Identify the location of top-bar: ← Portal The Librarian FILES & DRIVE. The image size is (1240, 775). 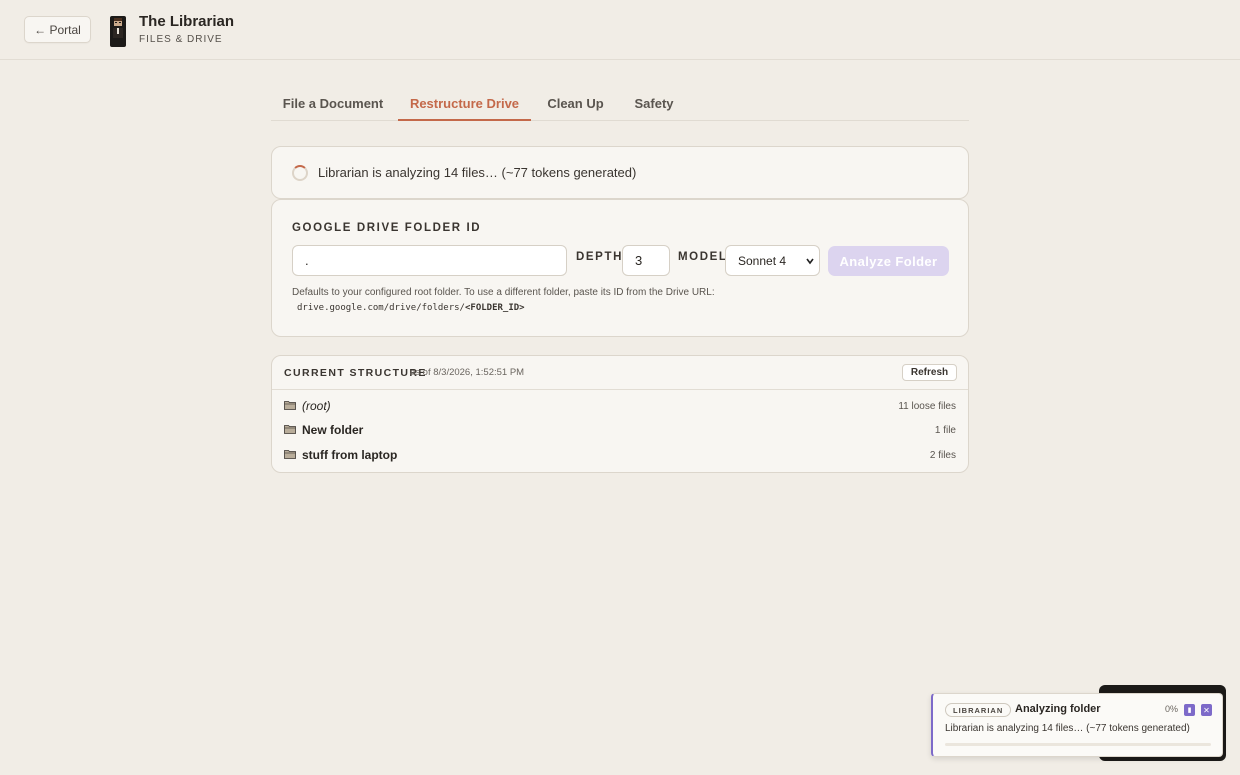
(620, 30).